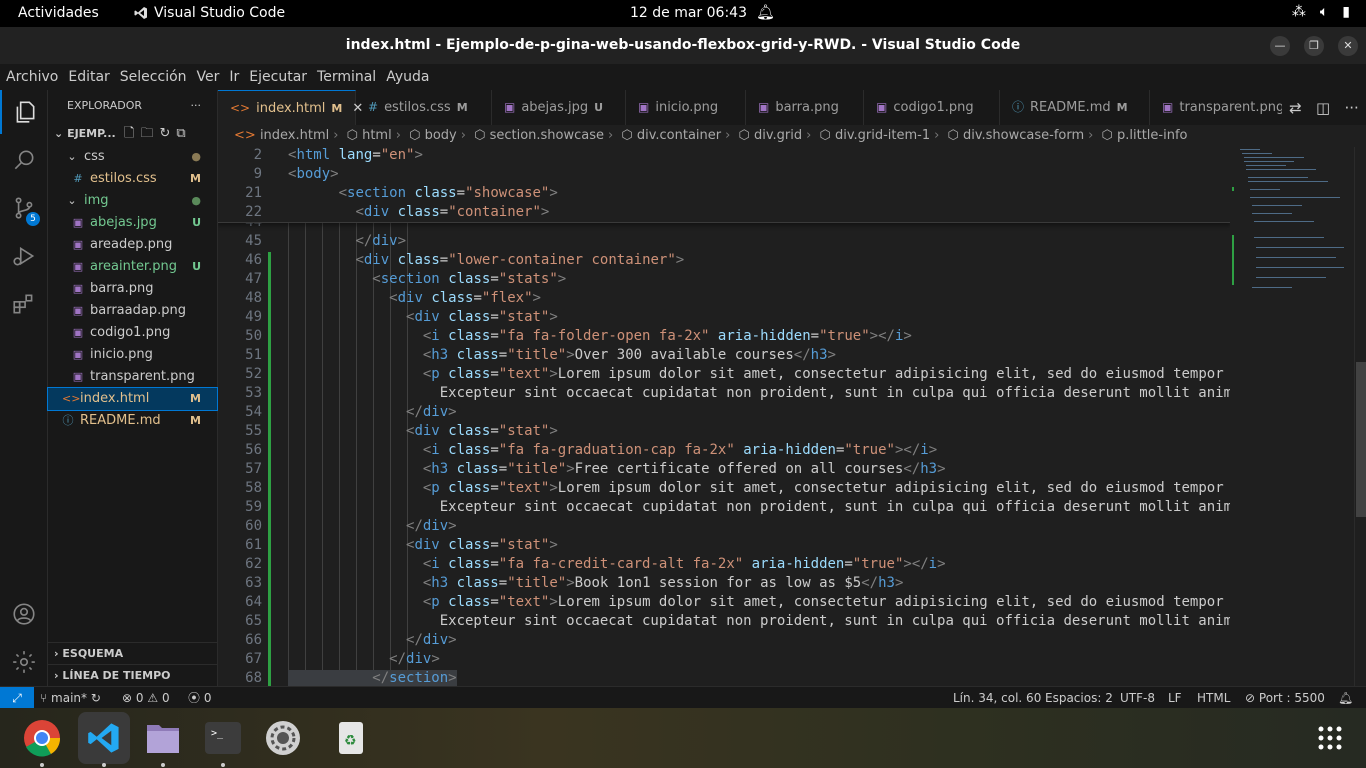 Image resolution: width=1366 pixels, height=768 pixels. What do you see at coordinates (132, 355) in the screenshot?
I see `tree-file-inicio: ▣ inicio.png` at bounding box center [132, 355].